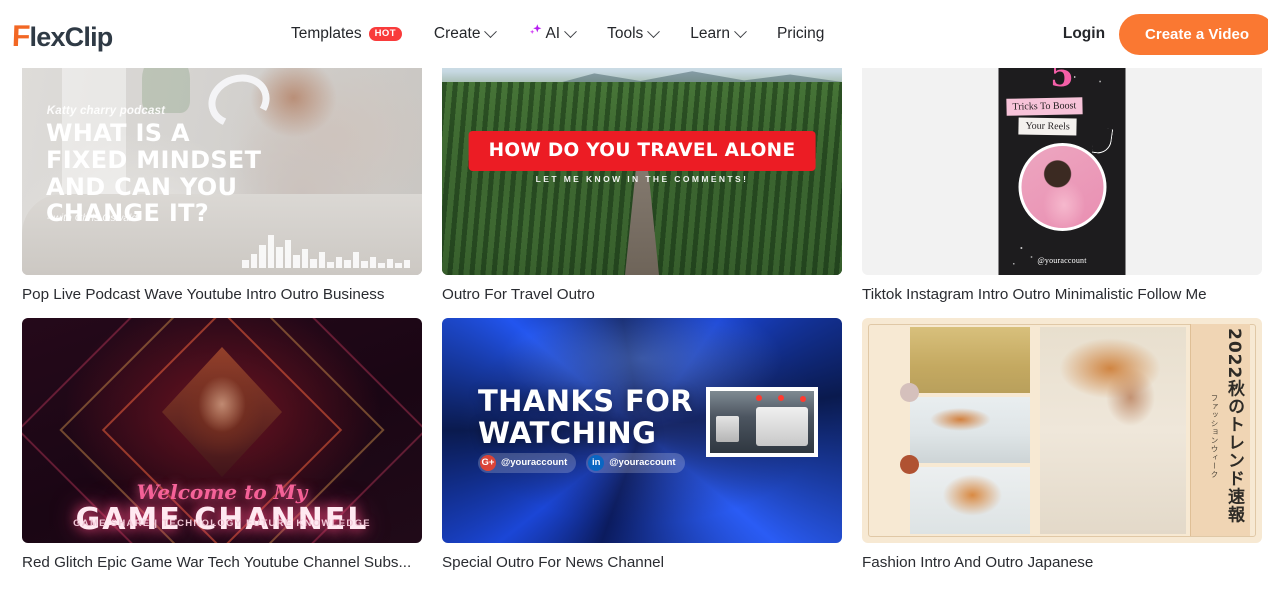 The height and width of the screenshot is (606, 1268). I want to click on thumb-handle: @youraccount, so click(1062, 260).